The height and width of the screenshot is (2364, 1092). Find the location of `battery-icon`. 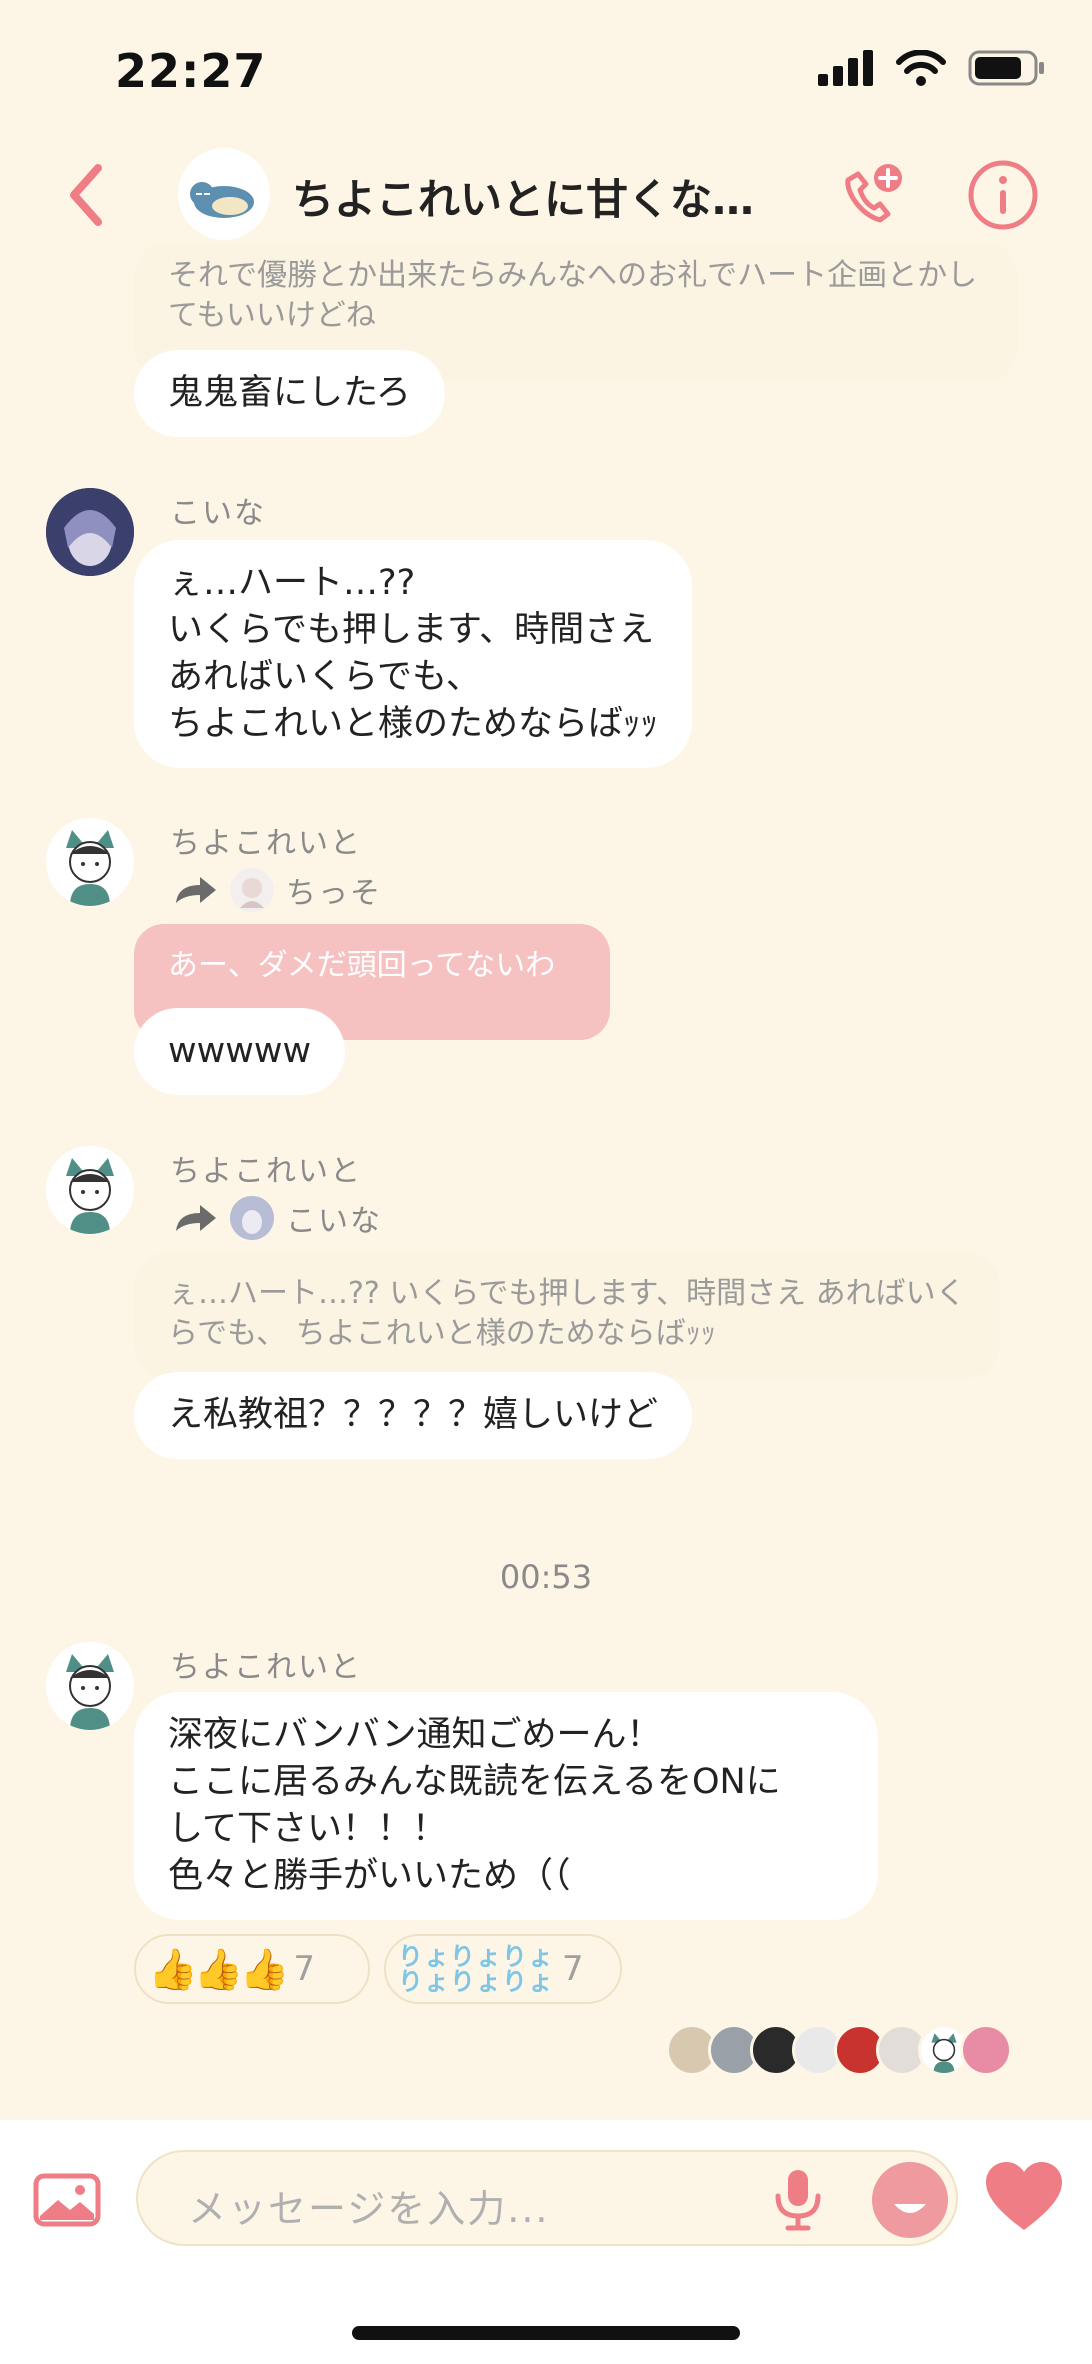

battery-icon is located at coordinates (1006, 68).